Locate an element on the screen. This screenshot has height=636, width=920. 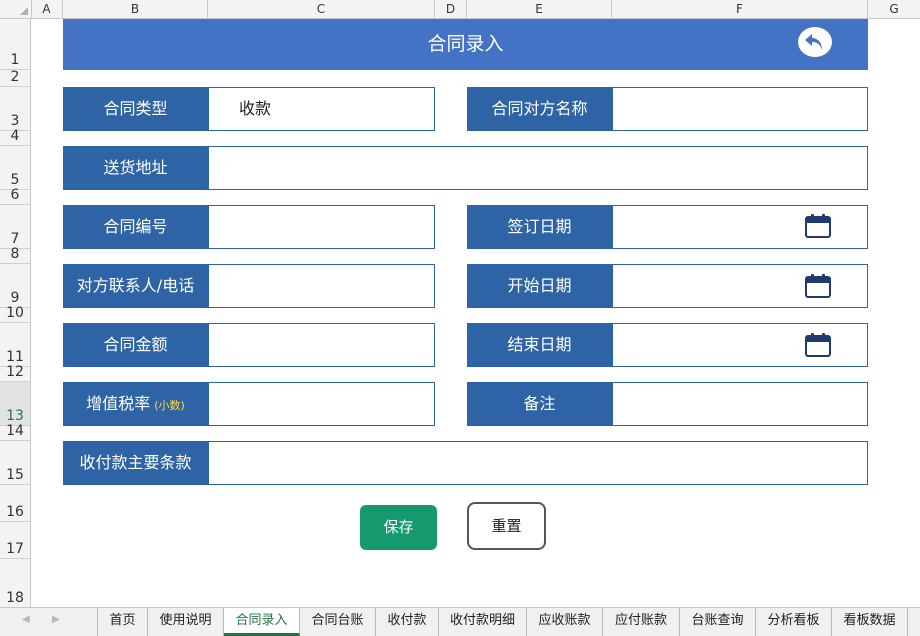
back-button is located at coordinates (815, 42).